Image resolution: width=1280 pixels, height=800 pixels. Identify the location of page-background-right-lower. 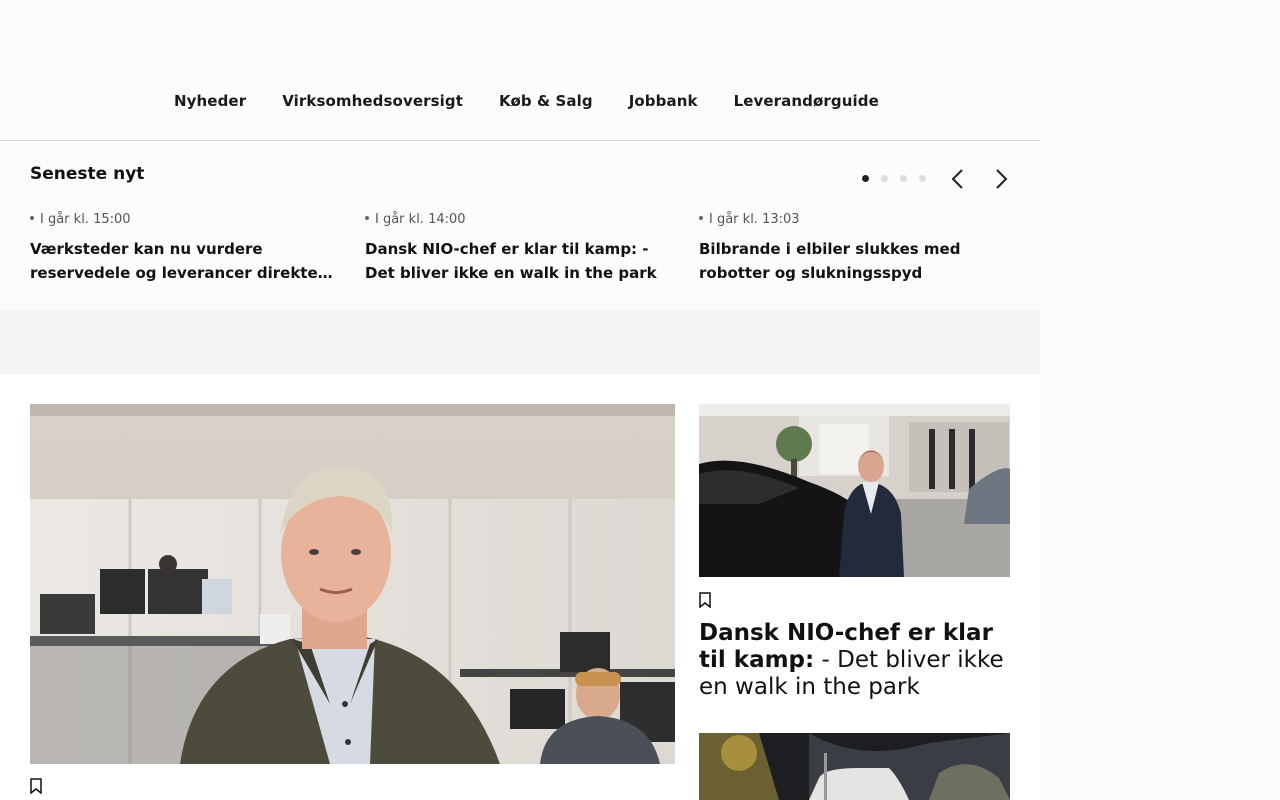
(1160, 555).